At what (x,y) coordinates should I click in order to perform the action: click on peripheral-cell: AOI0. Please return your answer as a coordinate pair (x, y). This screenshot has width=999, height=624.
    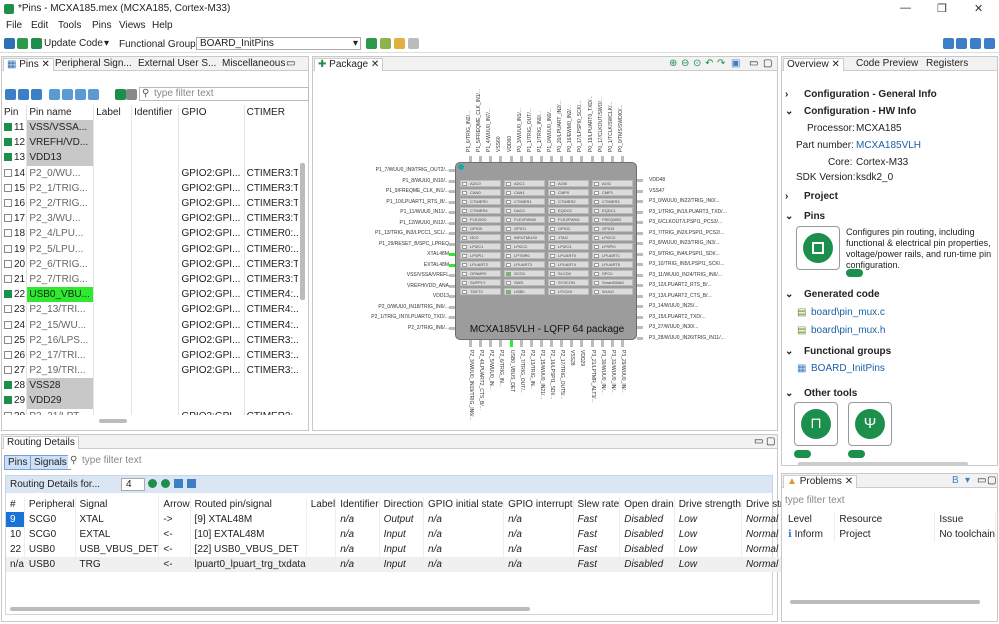
    Looking at the image, I should click on (568, 183).